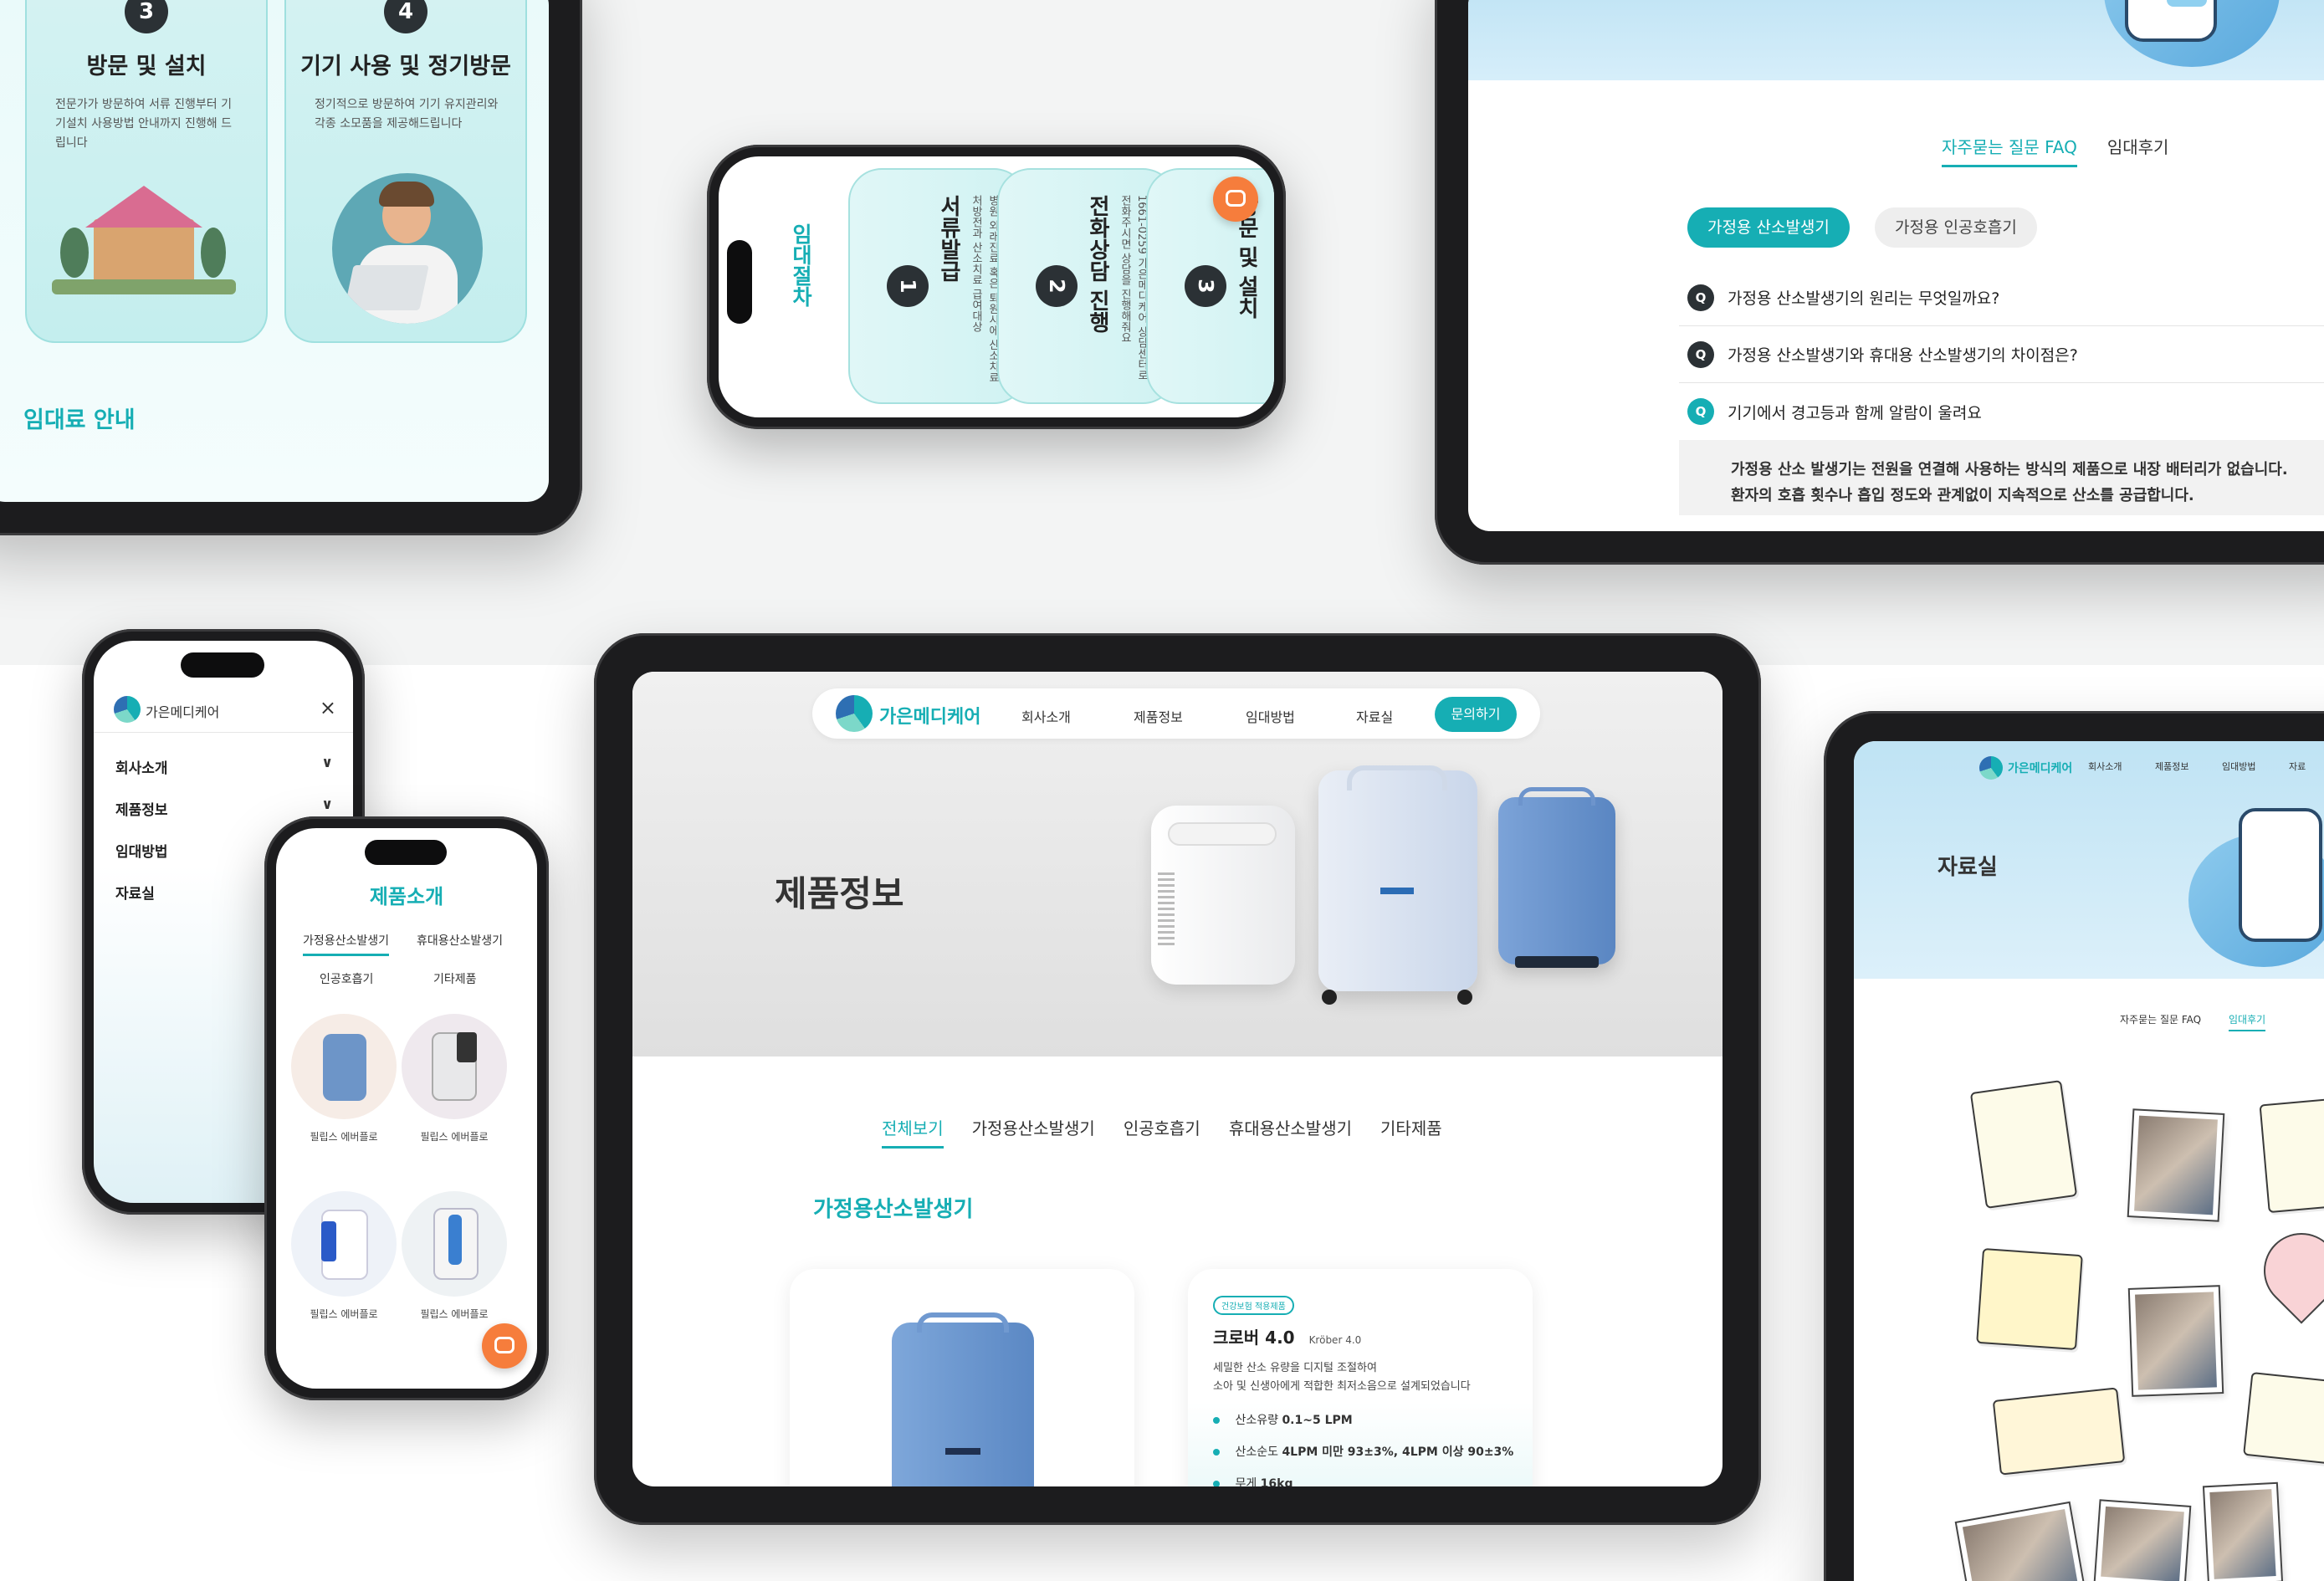  What do you see at coordinates (913, 1132) in the screenshot?
I see `tab-all: 전체보기` at bounding box center [913, 1132].